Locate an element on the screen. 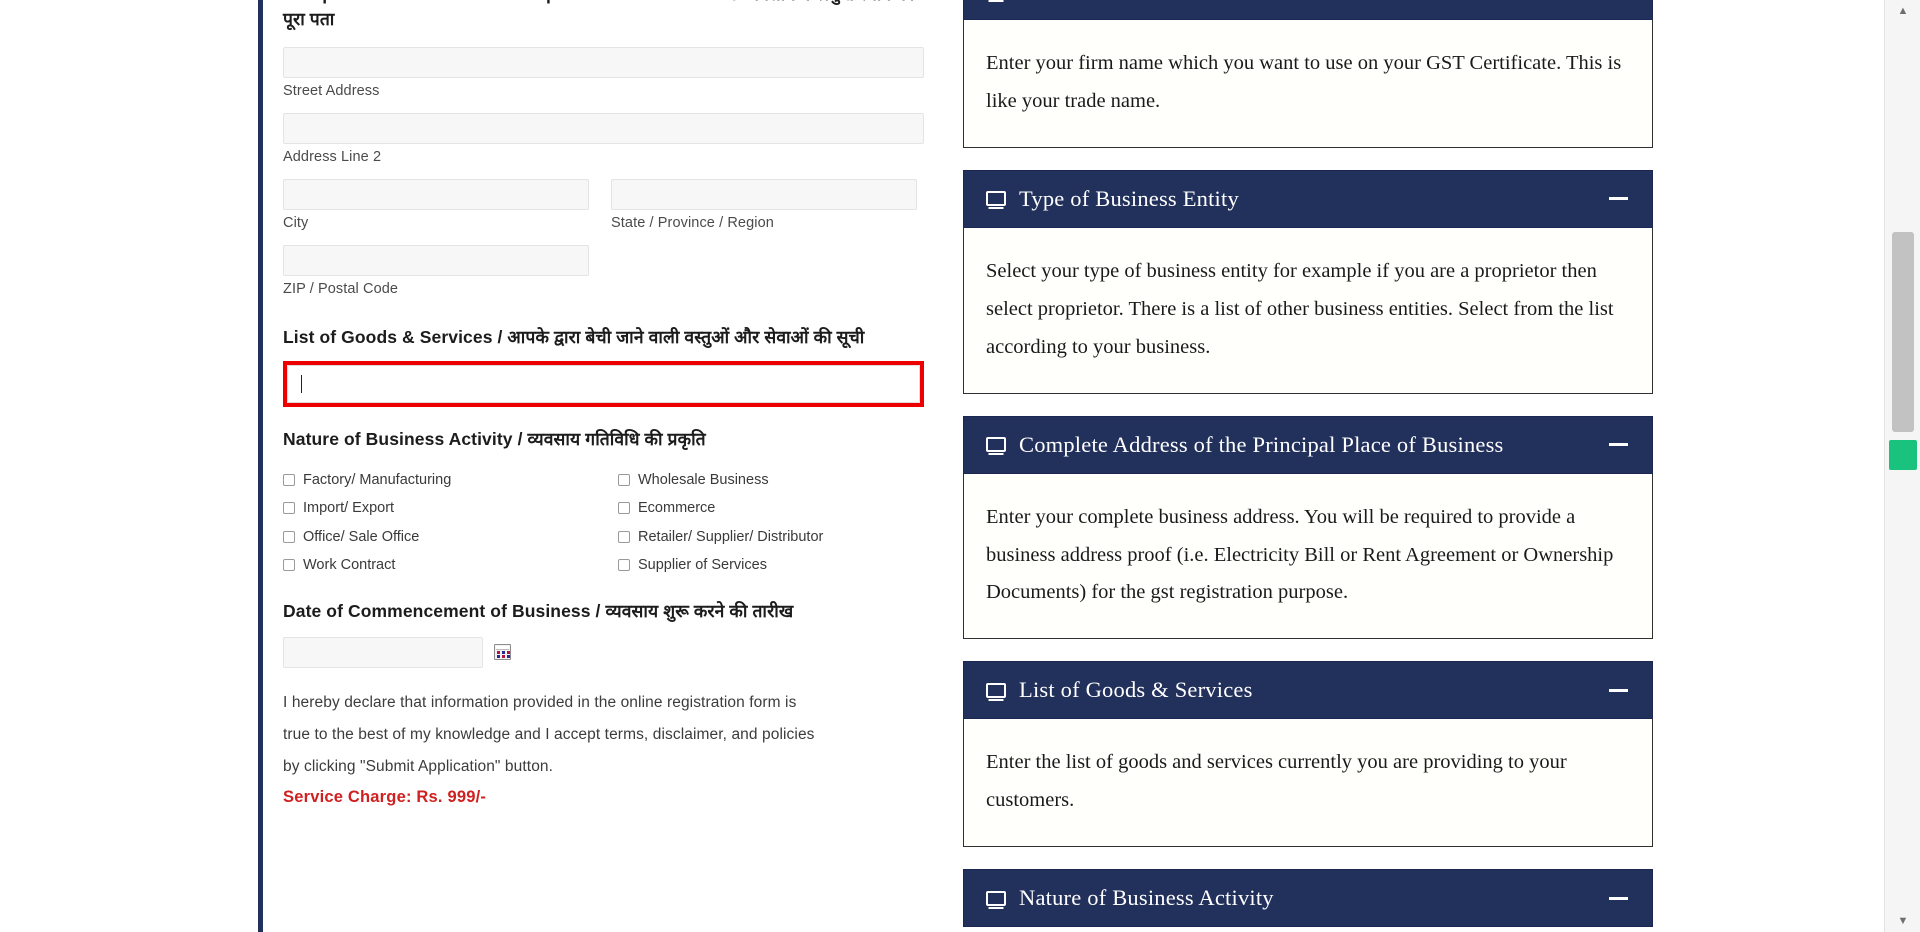 This screenshot has width=1920, height=932. street-address-label: Street Address is located at coordinates (331, 90).